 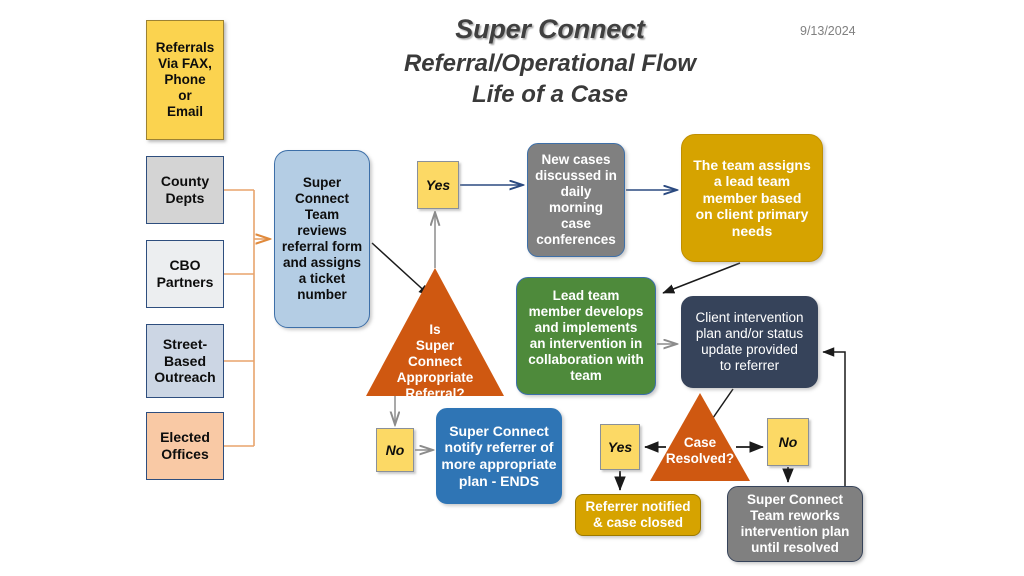 What do you see at coordinates (828, 31) in the screenshot?
I see `date-stamp: 9/13/2024` at bounding box center [828, 31].